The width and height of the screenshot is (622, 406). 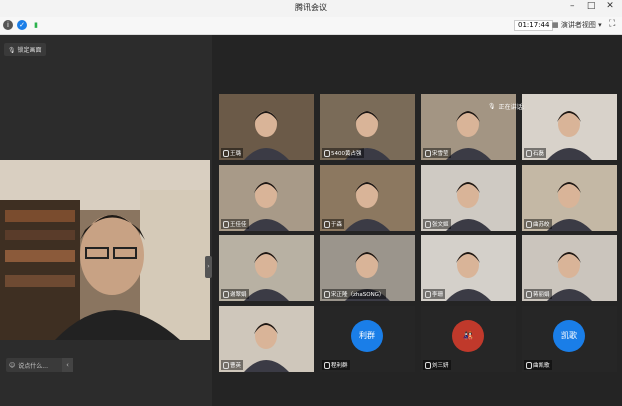 I want to click on signal-icon: ▮, so click(x=36, y=25).